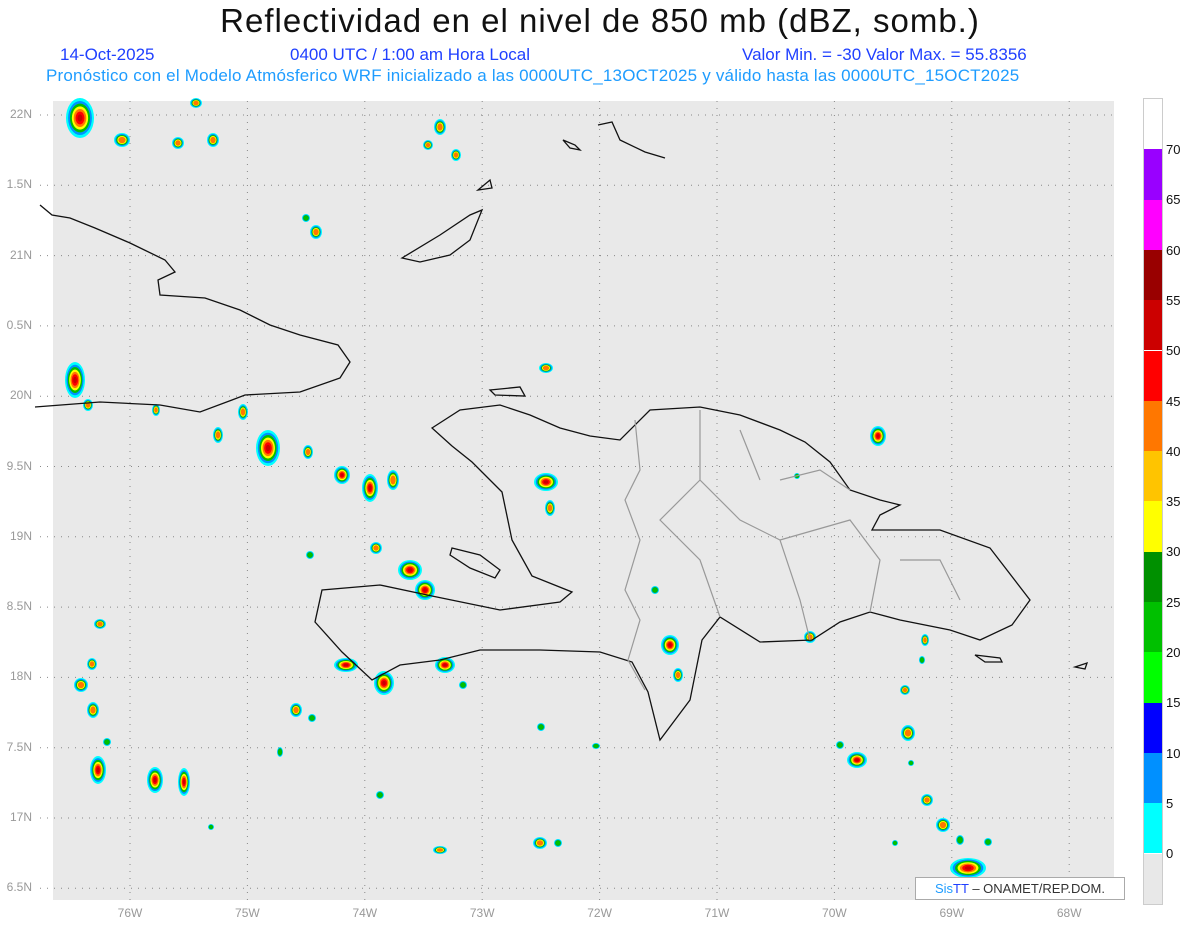 Image resolution: width=1200 pixels, height=927 pixels. I want to click on logo-pi: TT, so click(961, 888).